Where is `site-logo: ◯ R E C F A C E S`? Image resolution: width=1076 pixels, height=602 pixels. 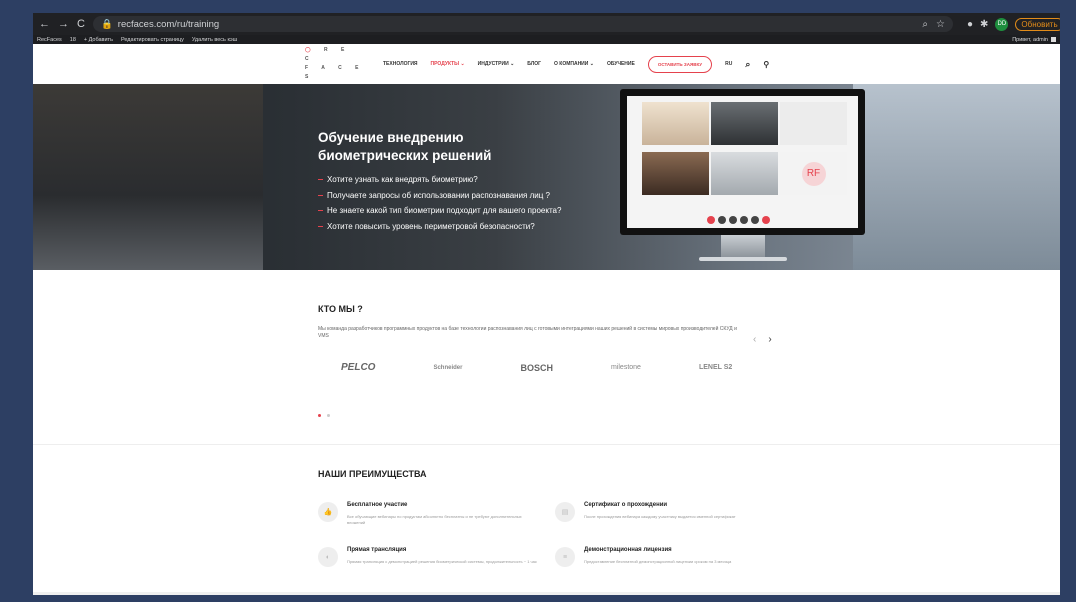 site-logo: ◯ R E C F A C E S is located at coordinates (335, 64).